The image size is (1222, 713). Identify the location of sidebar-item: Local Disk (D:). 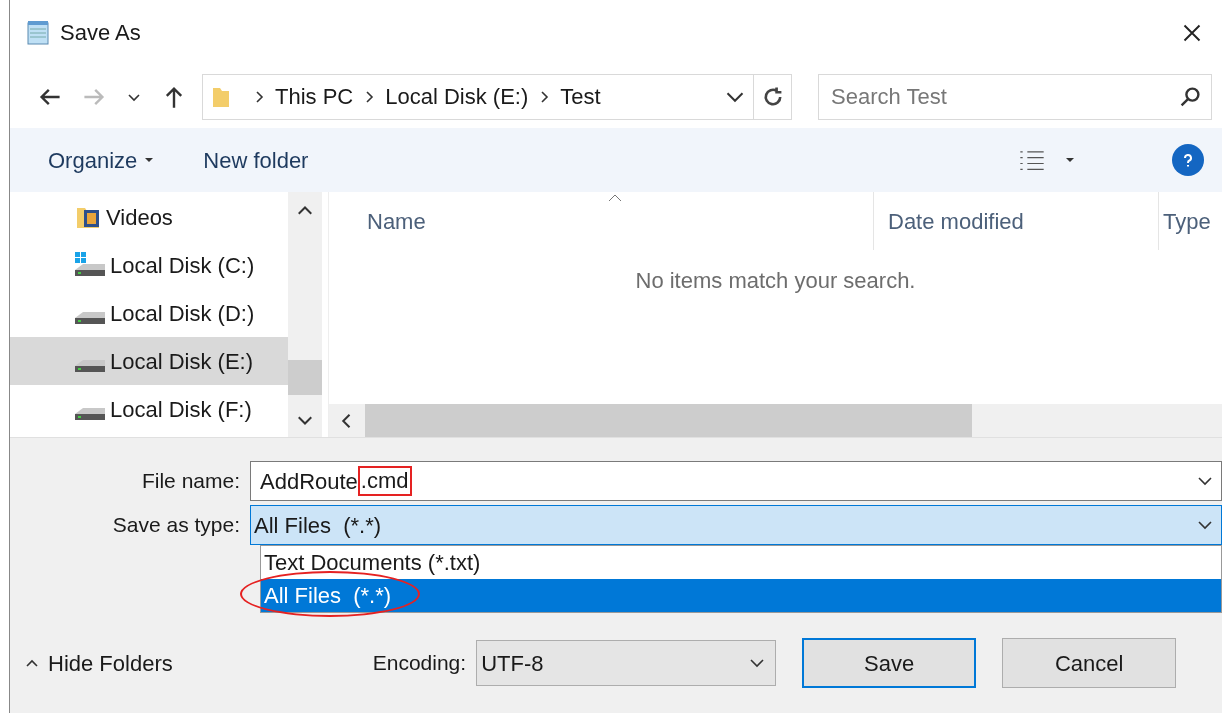
(149, 313).